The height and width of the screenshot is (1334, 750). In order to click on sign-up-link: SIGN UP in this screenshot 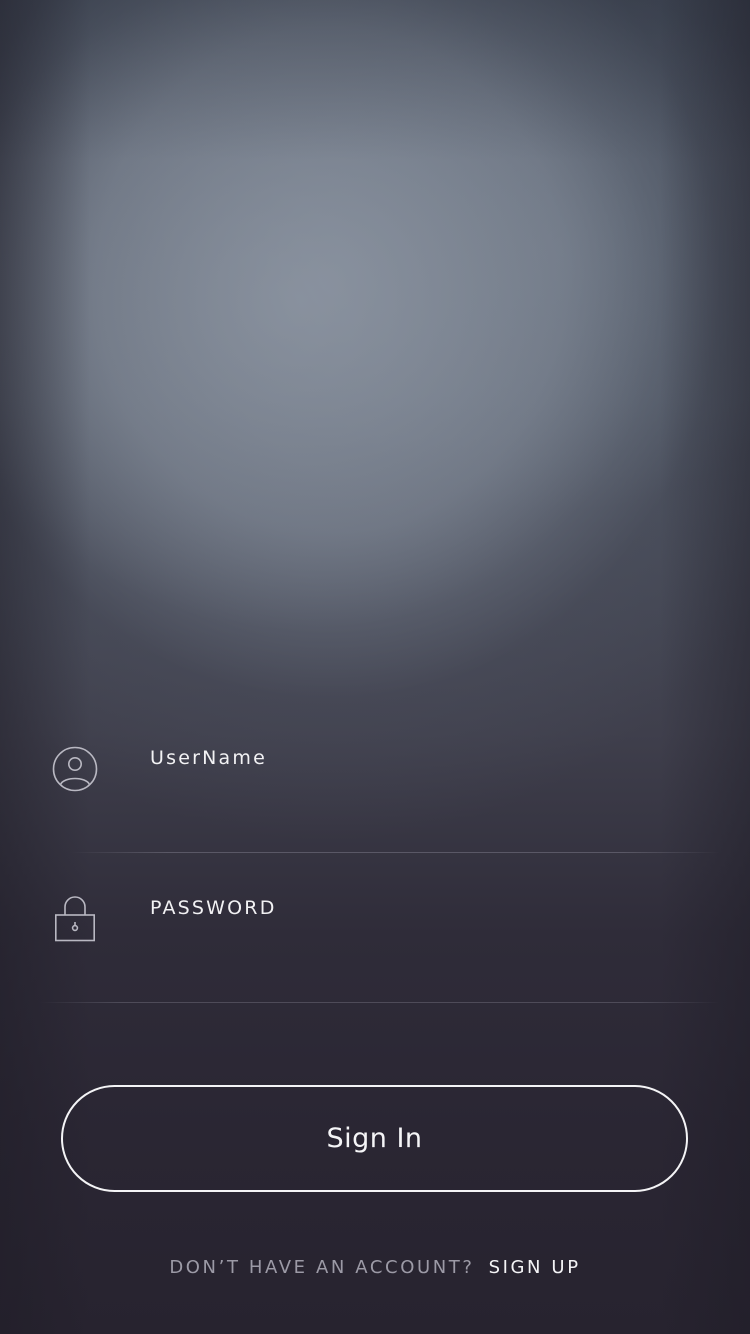, I will do `click(535, 1267)`.